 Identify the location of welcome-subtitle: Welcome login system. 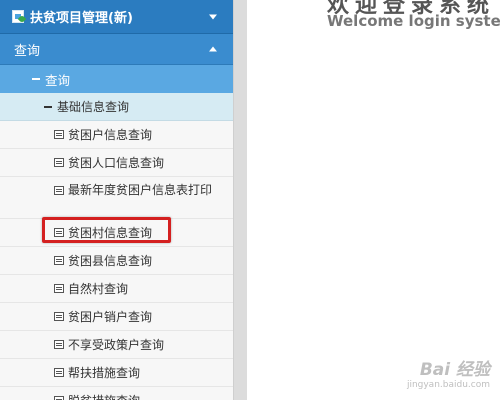
(413, 21).